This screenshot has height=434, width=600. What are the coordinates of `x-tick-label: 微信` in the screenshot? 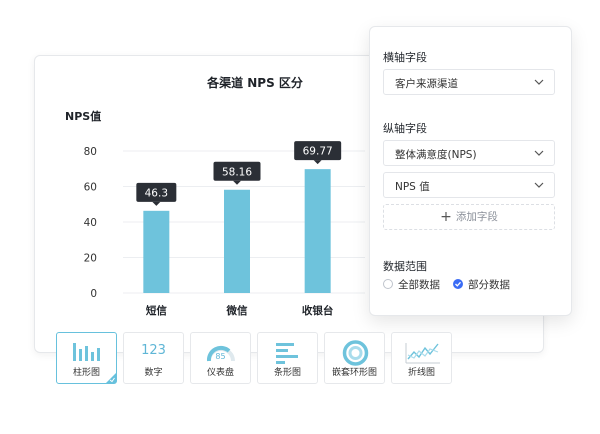 It's located at (237, 310).